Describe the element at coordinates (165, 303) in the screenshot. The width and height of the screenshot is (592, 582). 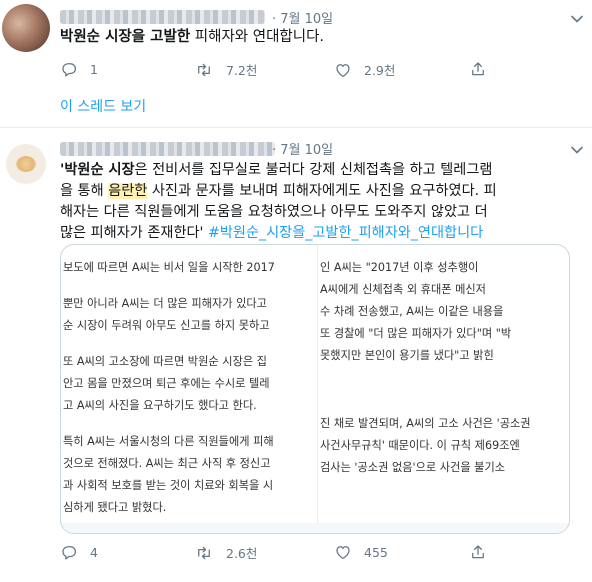
I see `article-text-line: 뿐만 아니라 A씨는 더 많은 피해자가 있다고` at that location.